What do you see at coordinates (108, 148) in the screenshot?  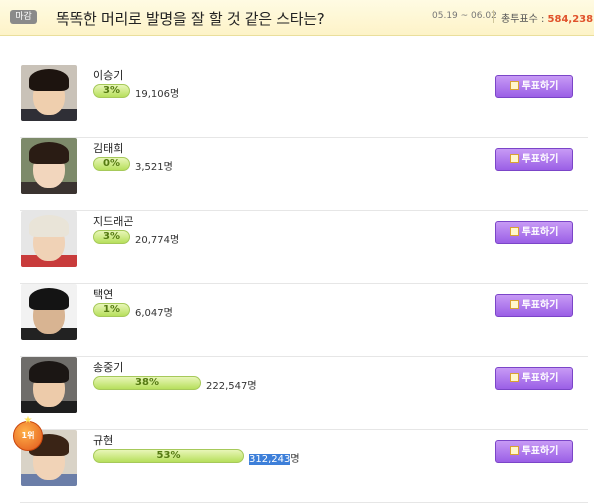 I see `candidate-name: 김태희` at bounding box center [108, 148].